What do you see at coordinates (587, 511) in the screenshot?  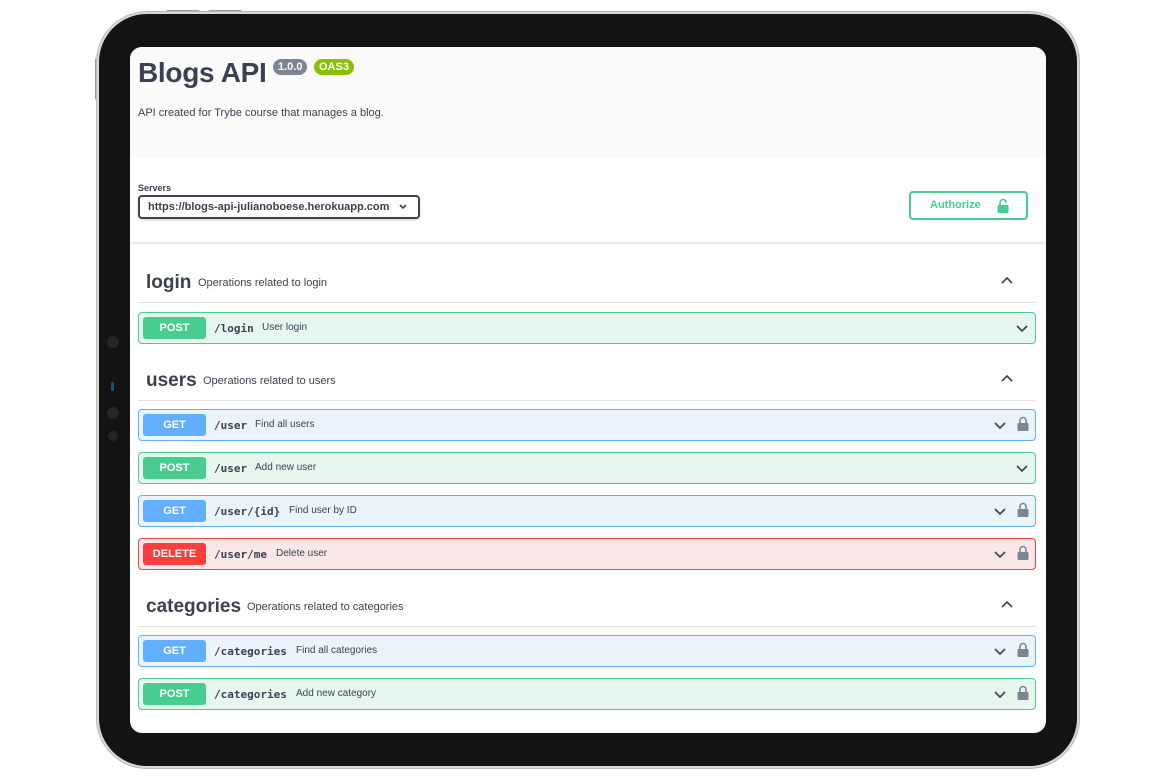 I see `operation-get-user-by-id: GET /user/{id} Find user by ID` at bounding box center [587, 511].